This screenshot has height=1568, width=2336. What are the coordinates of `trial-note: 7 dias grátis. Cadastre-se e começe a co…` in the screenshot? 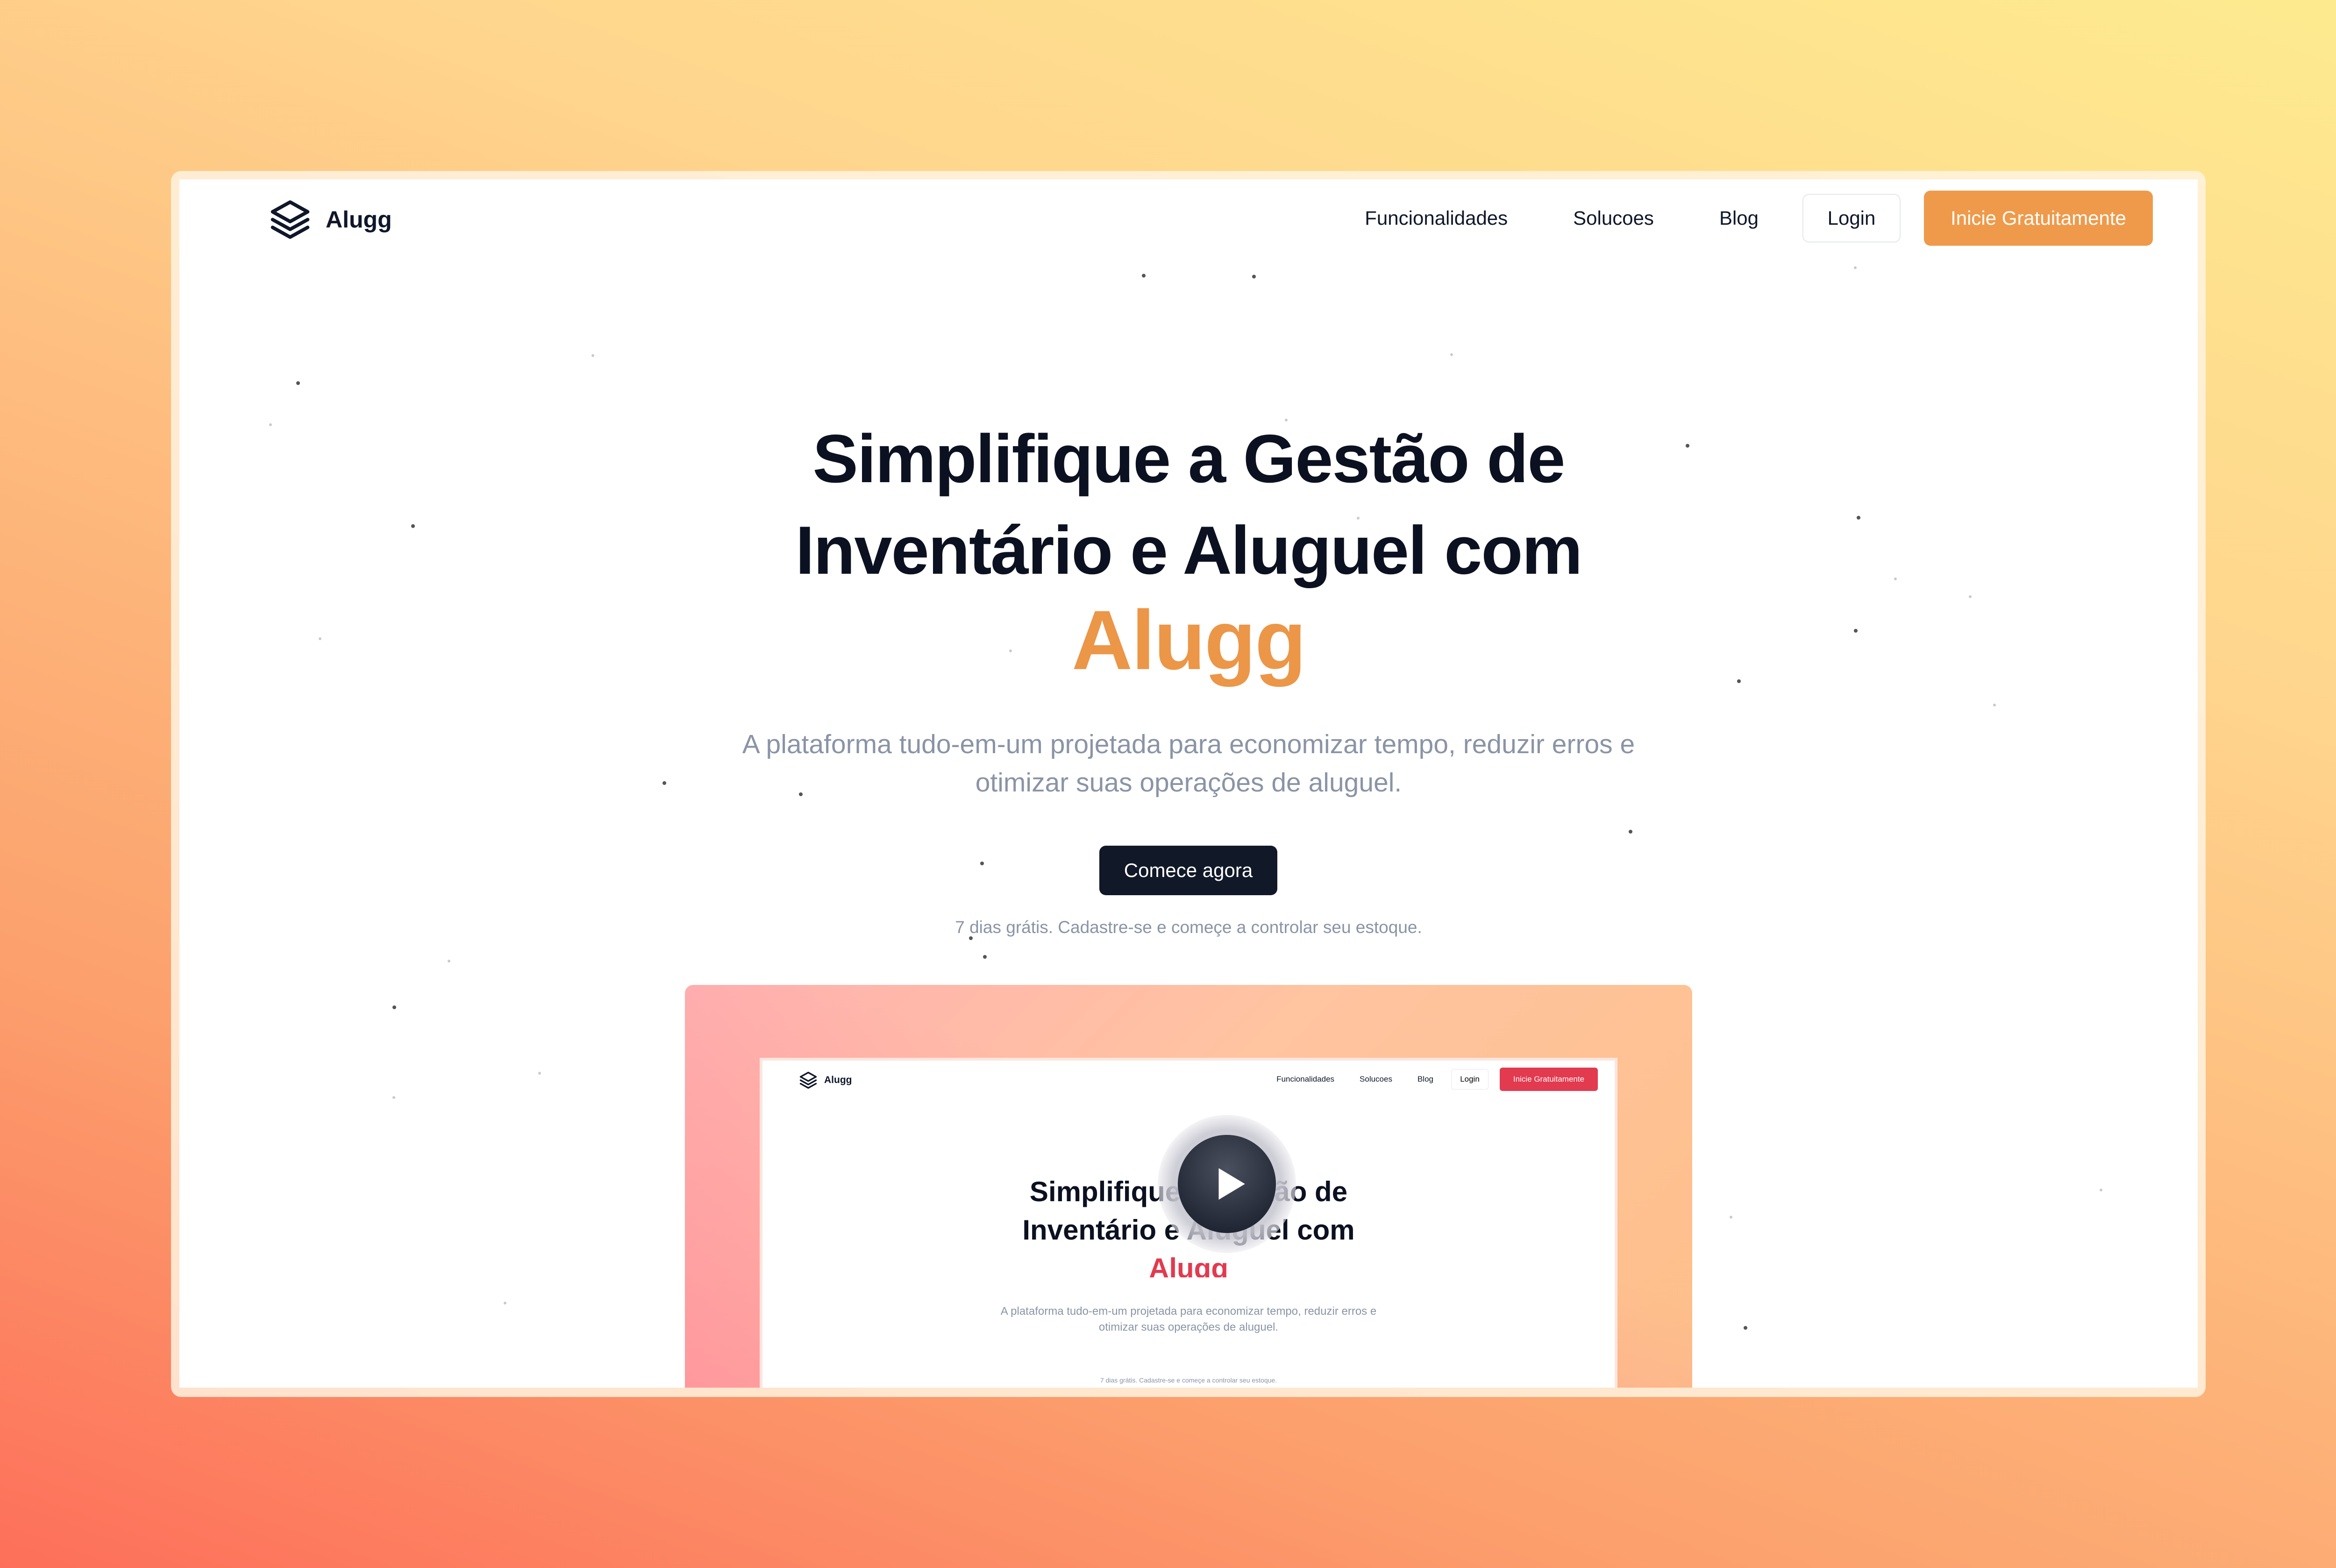 It's located at (1188, 928).